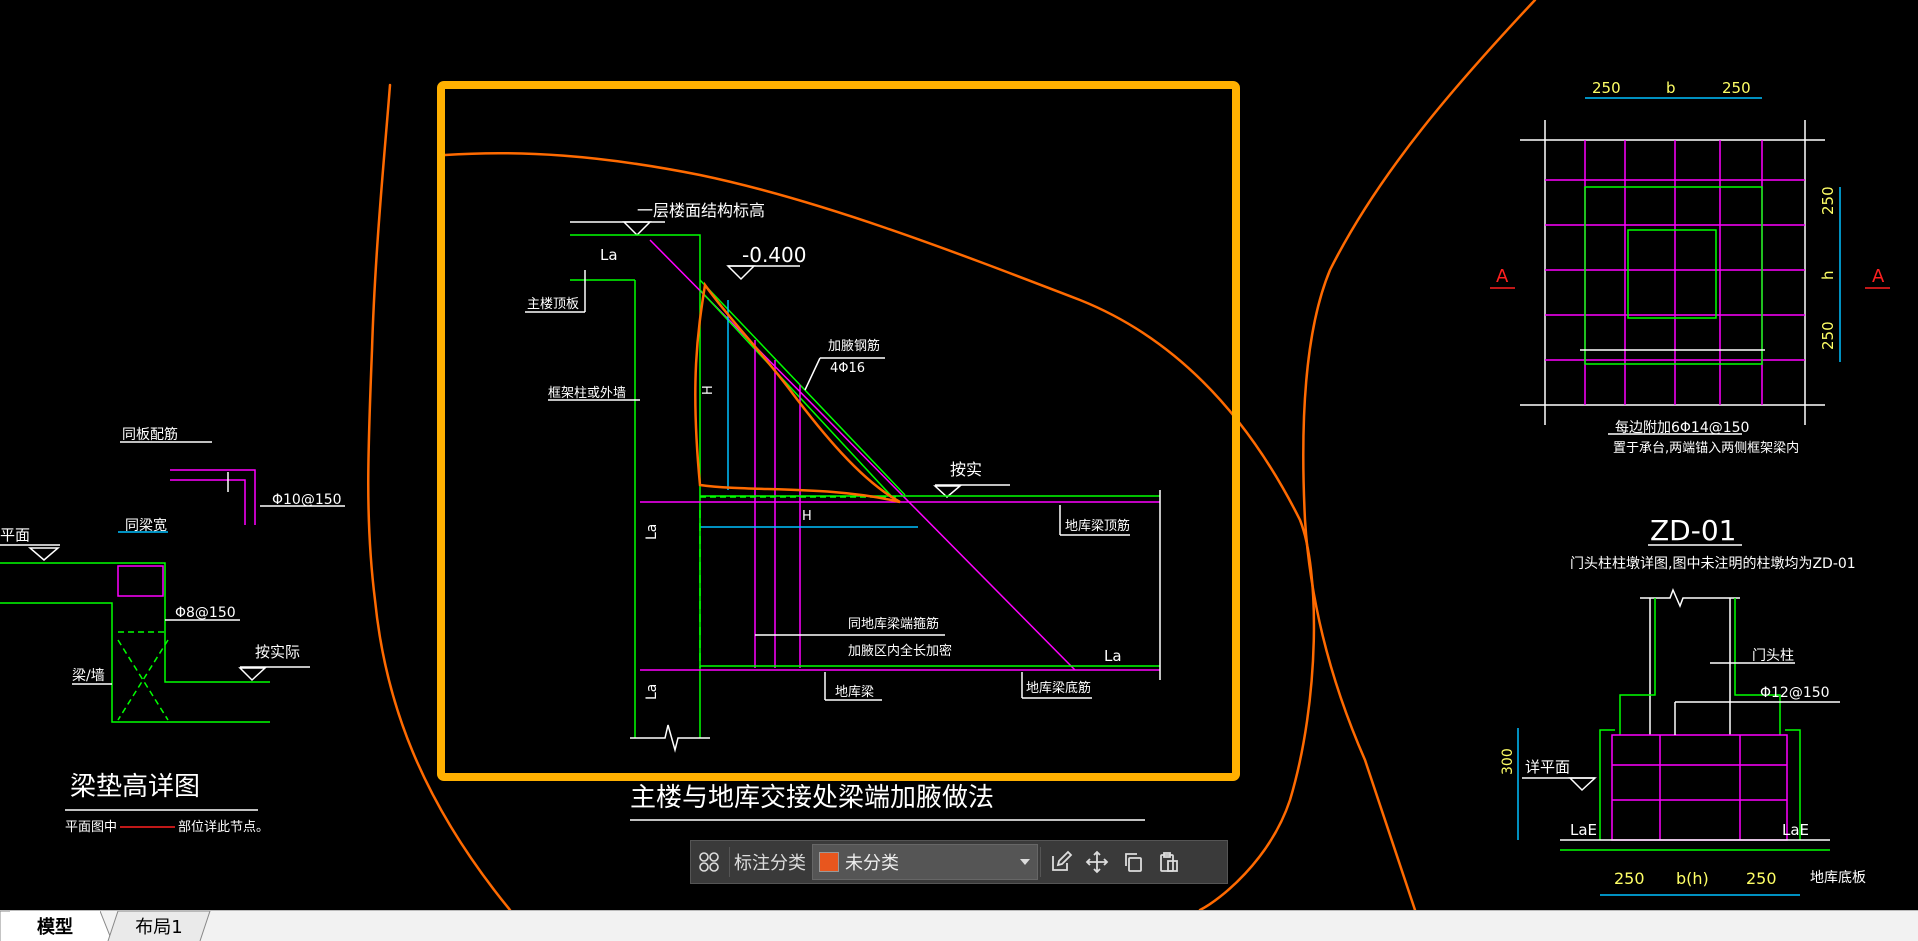 This screenshot has width=1918, height=941. I want to click on annotation-category-label: 标注分类, so click(770, 863).